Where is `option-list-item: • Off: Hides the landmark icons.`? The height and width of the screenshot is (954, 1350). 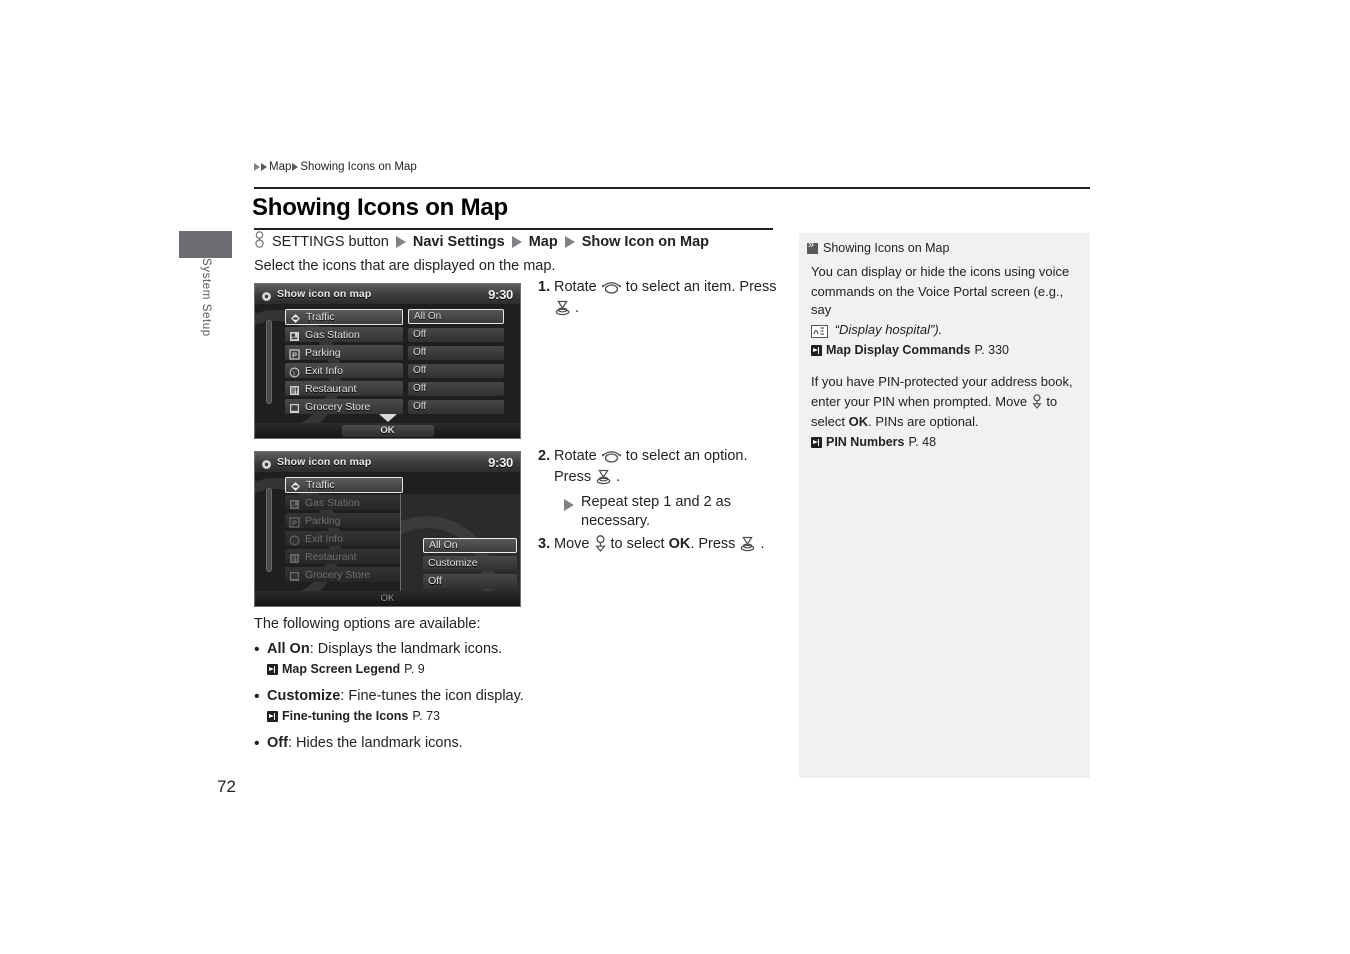 option-list-item: • Off: Hides the landmark icons. is located at coordinates (419, 743).